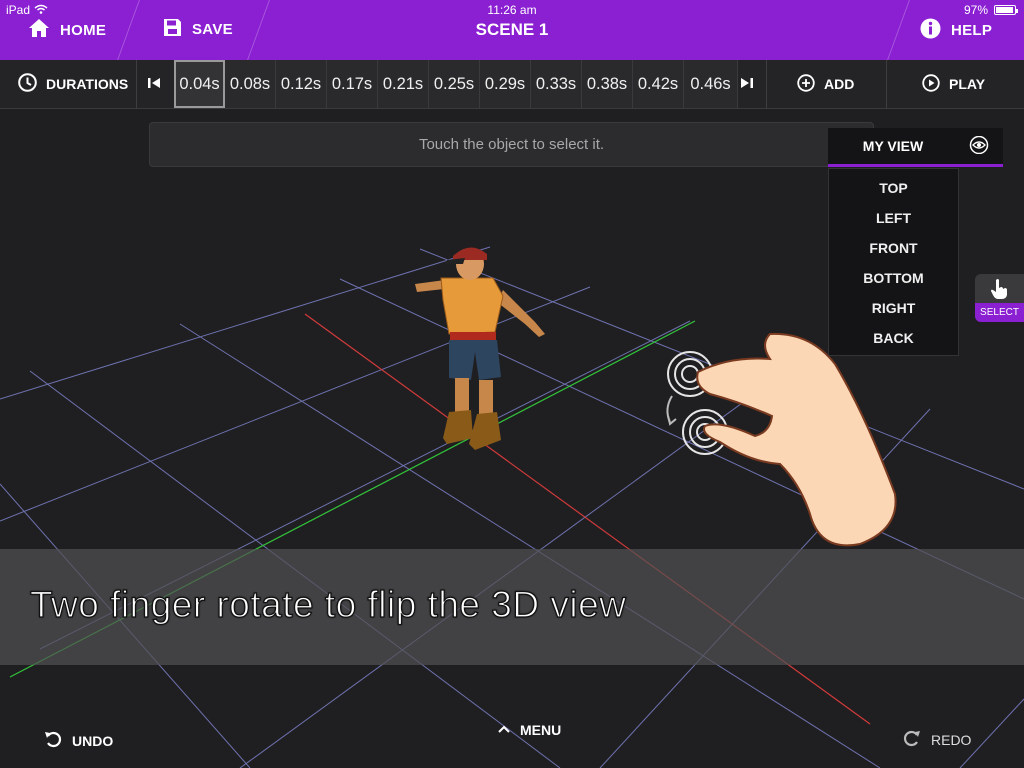  I want to click on hint-bar: Touch the object to select it., so click(511, 144).